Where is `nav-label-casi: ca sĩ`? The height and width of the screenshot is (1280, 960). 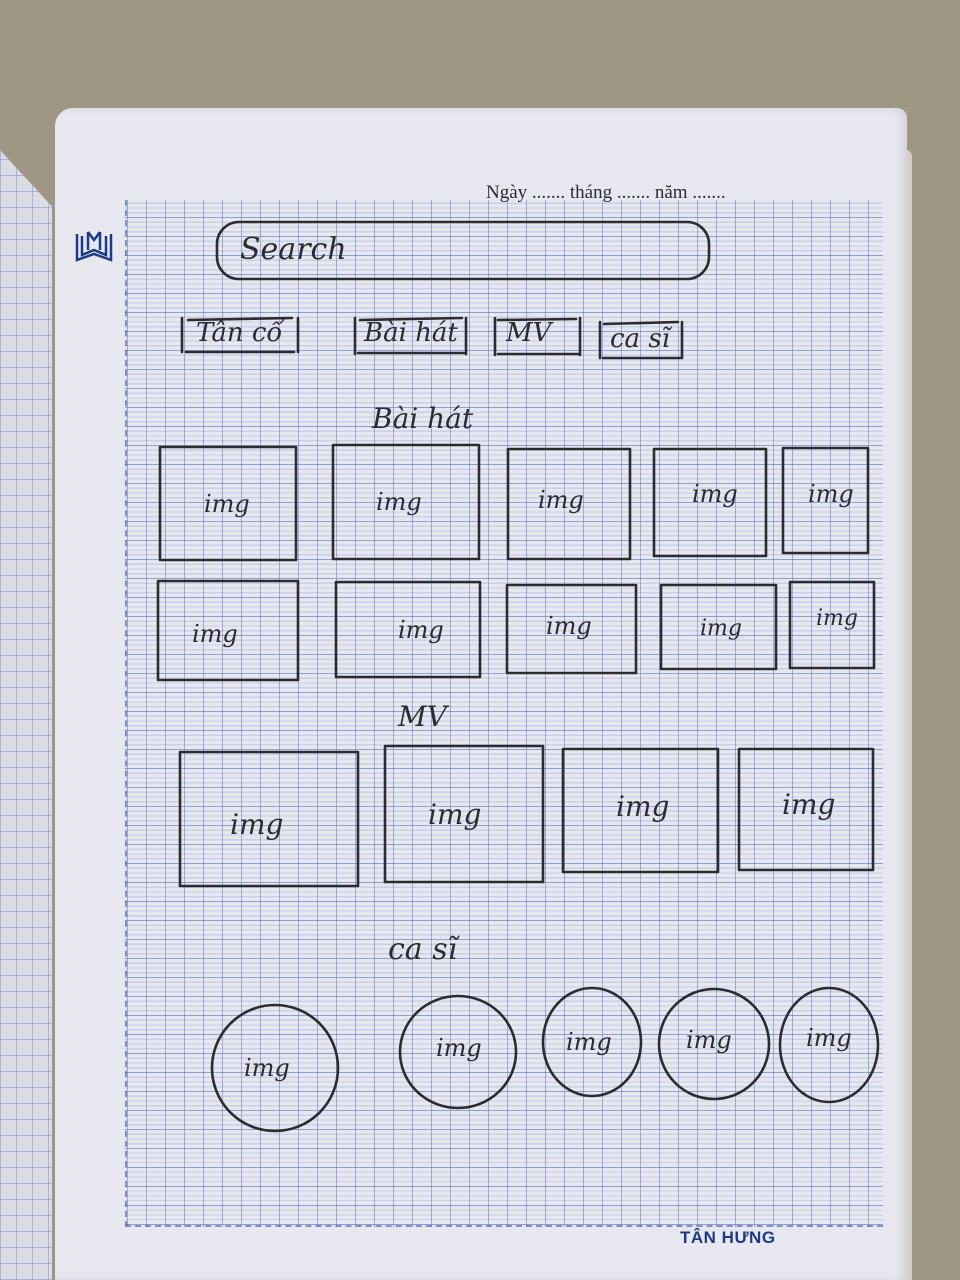 nav-label-casi: ca sĩ is located at coordinates (640, 339).